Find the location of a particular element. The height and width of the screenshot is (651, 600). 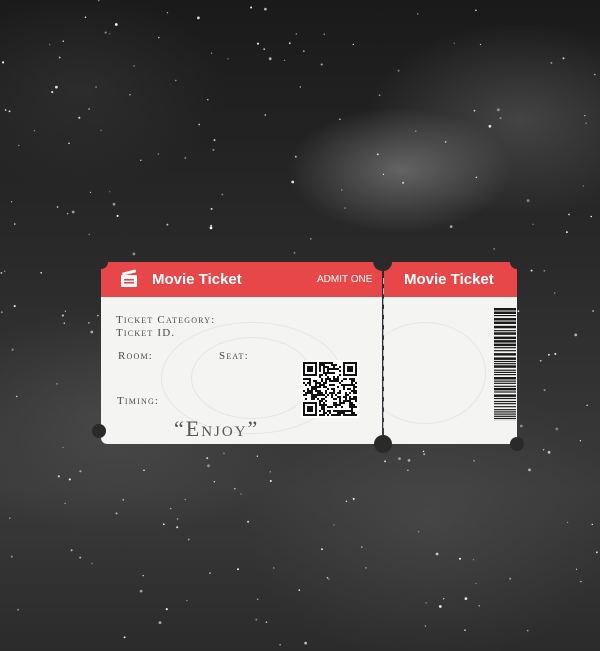

room-label: Room: is located at coordinates (136, 356).